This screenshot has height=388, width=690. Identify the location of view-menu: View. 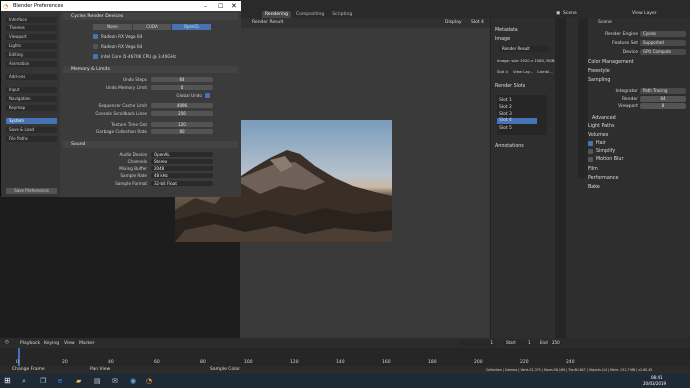
(69, 343).